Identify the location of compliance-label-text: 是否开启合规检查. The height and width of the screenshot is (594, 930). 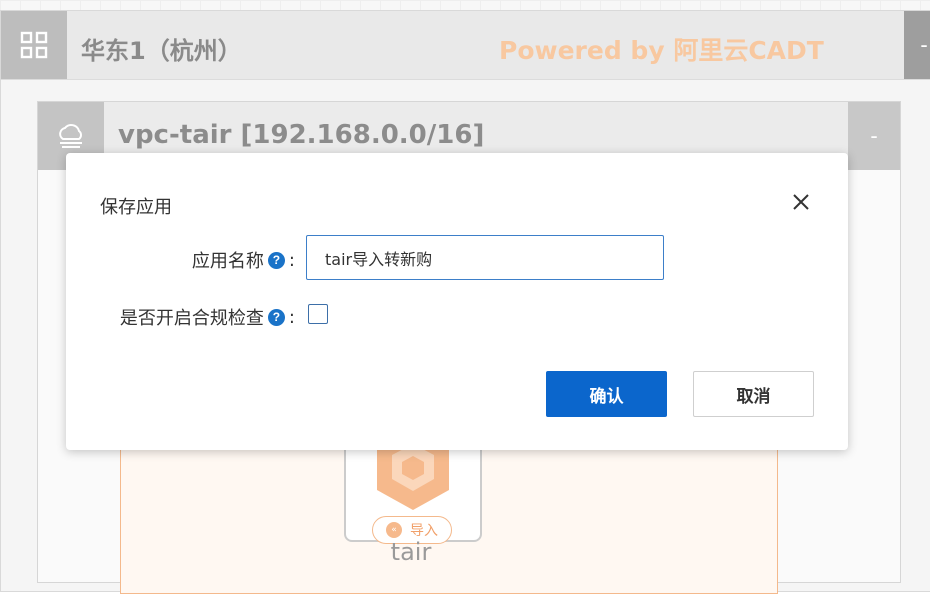
(191, 318).